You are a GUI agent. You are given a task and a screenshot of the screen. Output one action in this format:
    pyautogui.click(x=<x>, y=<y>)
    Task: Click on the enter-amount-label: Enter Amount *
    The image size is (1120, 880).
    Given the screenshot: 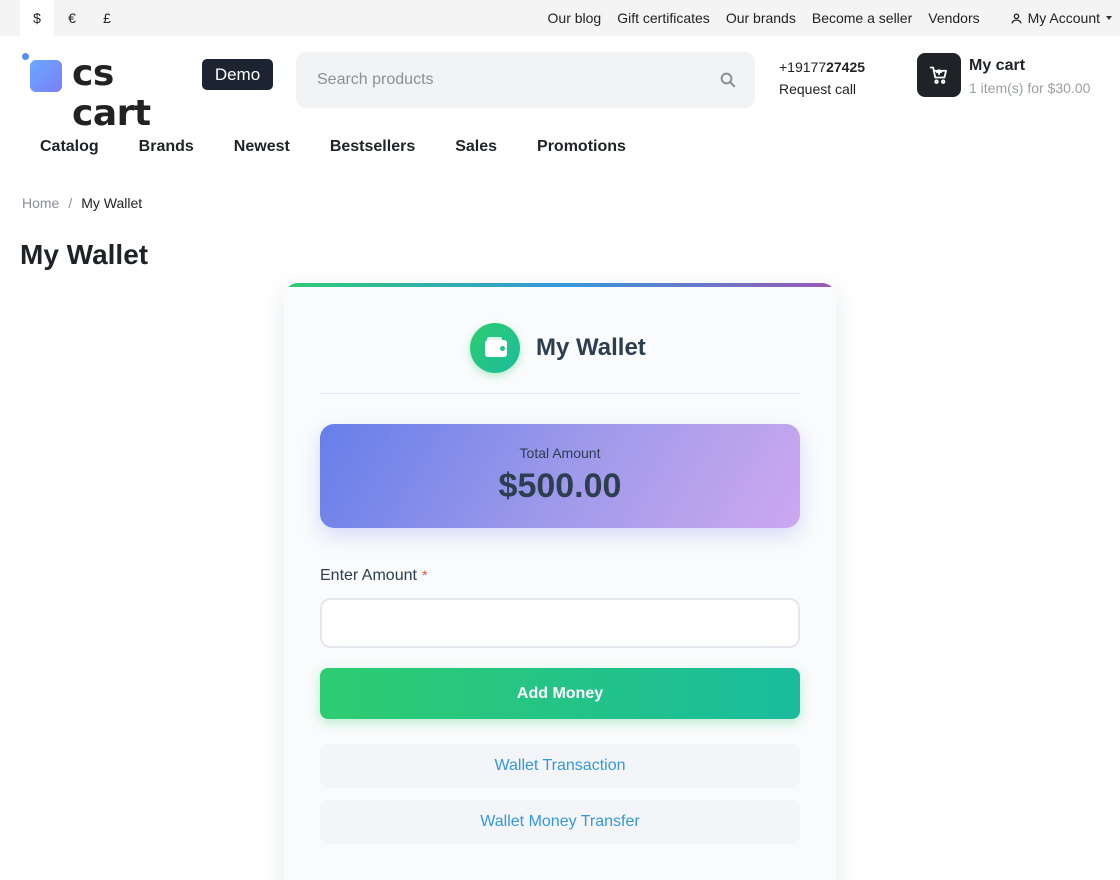 What is the action you would take?
    pyautogui.click(x=373, y=575)
    